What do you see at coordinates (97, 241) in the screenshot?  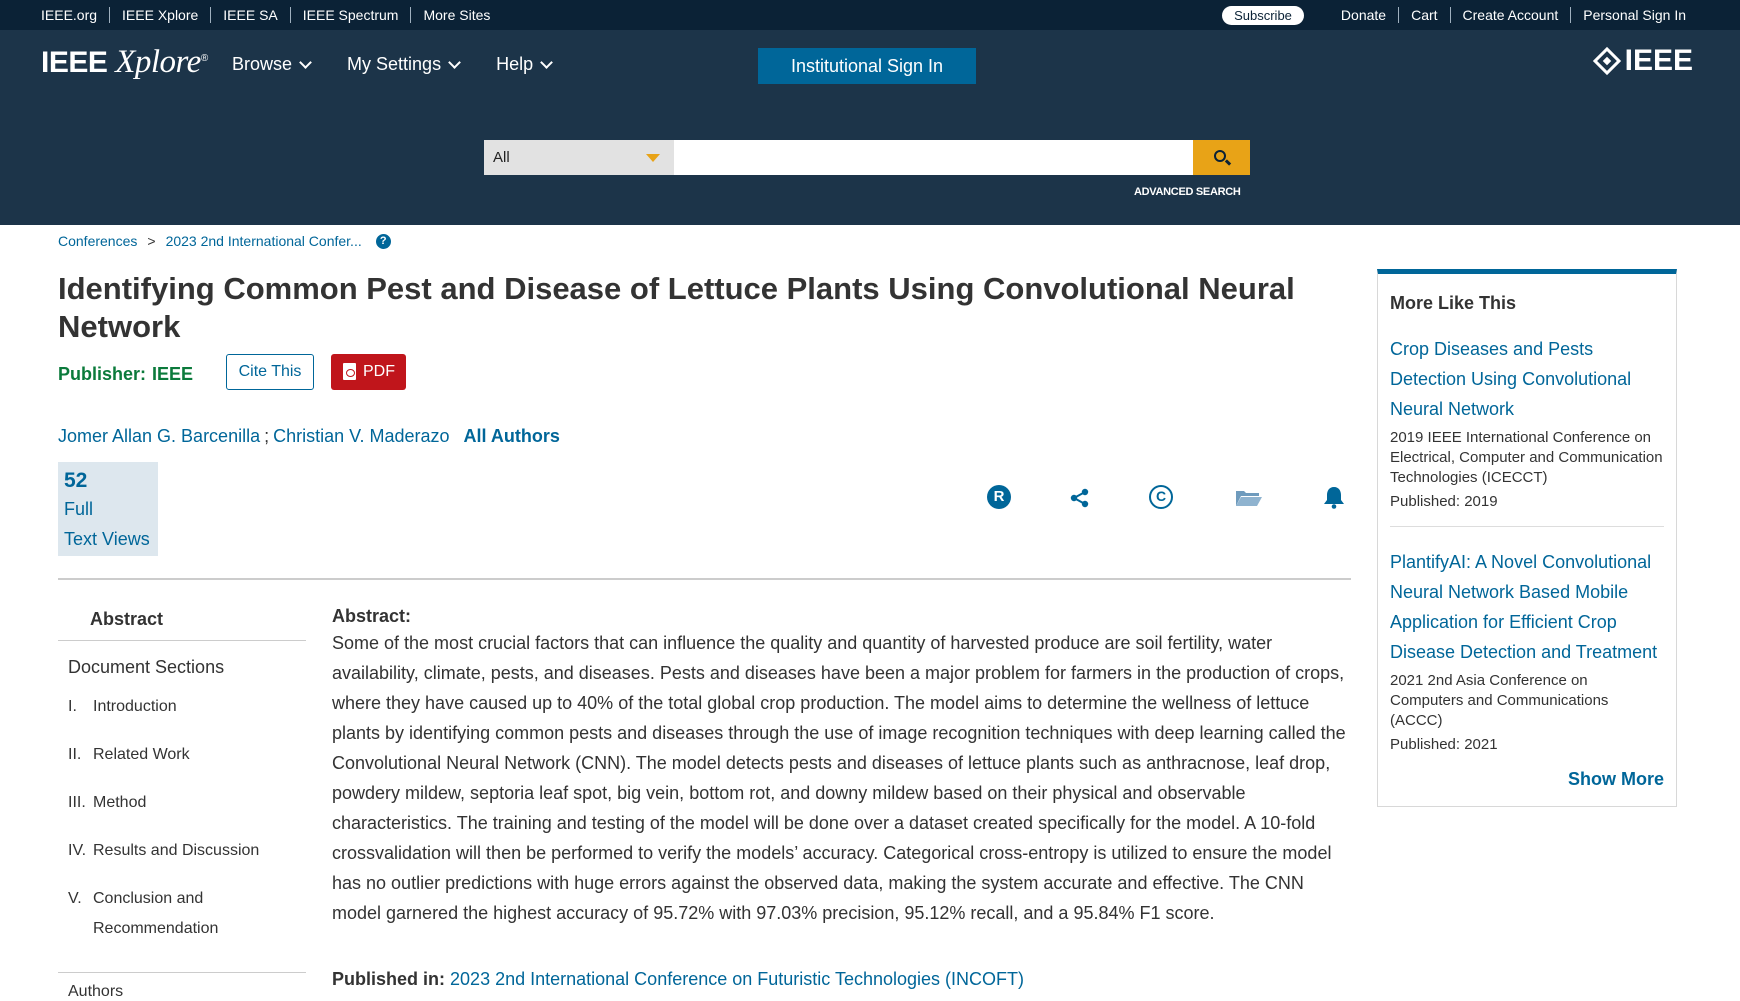 I see `breadcrumb-conferences: Conferences` at bounding box center [97, 241].